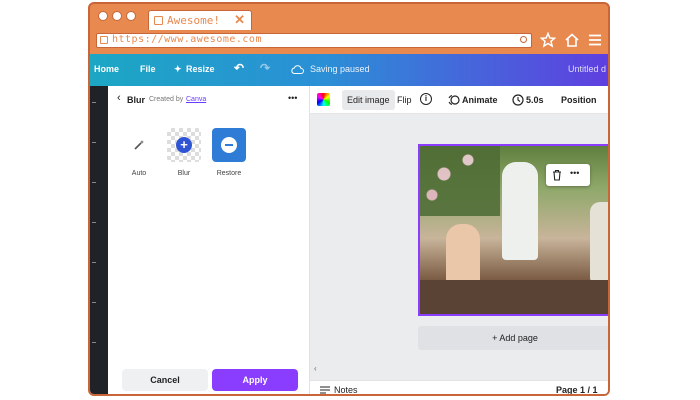  What do you see at coordinates (340, 69) in the screenshot?
I see `saving-status: Saving paused` at bounding box center [340, 69].